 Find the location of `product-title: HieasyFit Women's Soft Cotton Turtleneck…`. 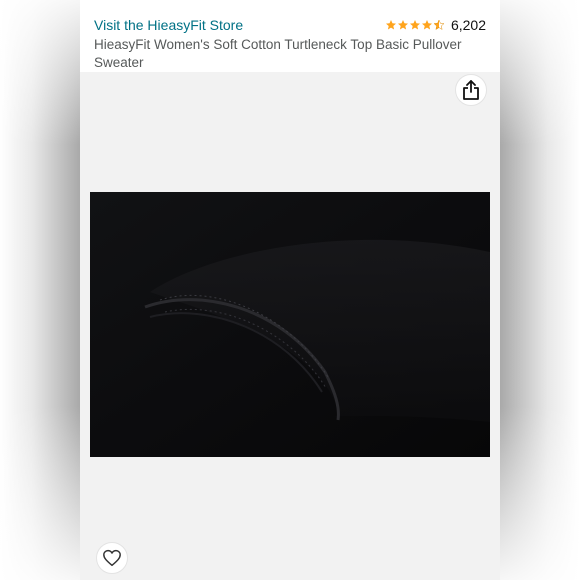

product-title: HieasyFit Women's Soft Cotton Turtleneck… is located at coordinates (278, 53).